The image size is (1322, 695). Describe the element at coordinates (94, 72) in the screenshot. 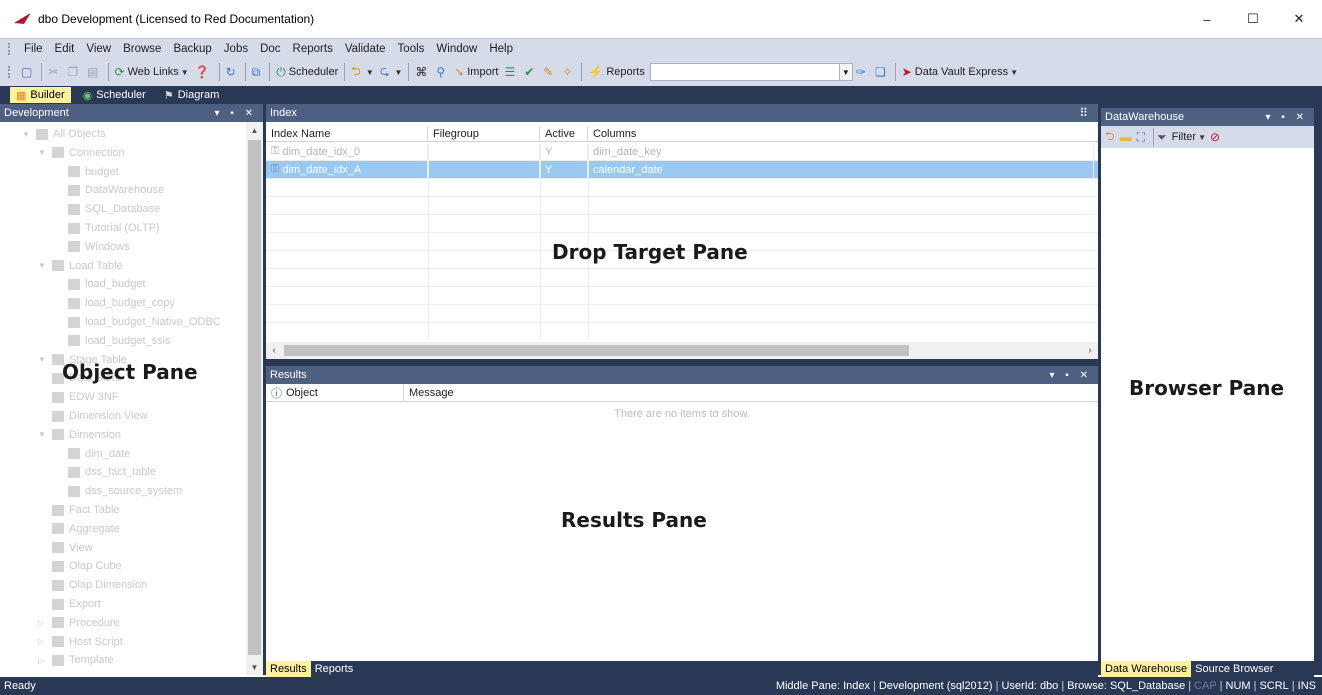

I see `paste-icon: ▤` at that location.